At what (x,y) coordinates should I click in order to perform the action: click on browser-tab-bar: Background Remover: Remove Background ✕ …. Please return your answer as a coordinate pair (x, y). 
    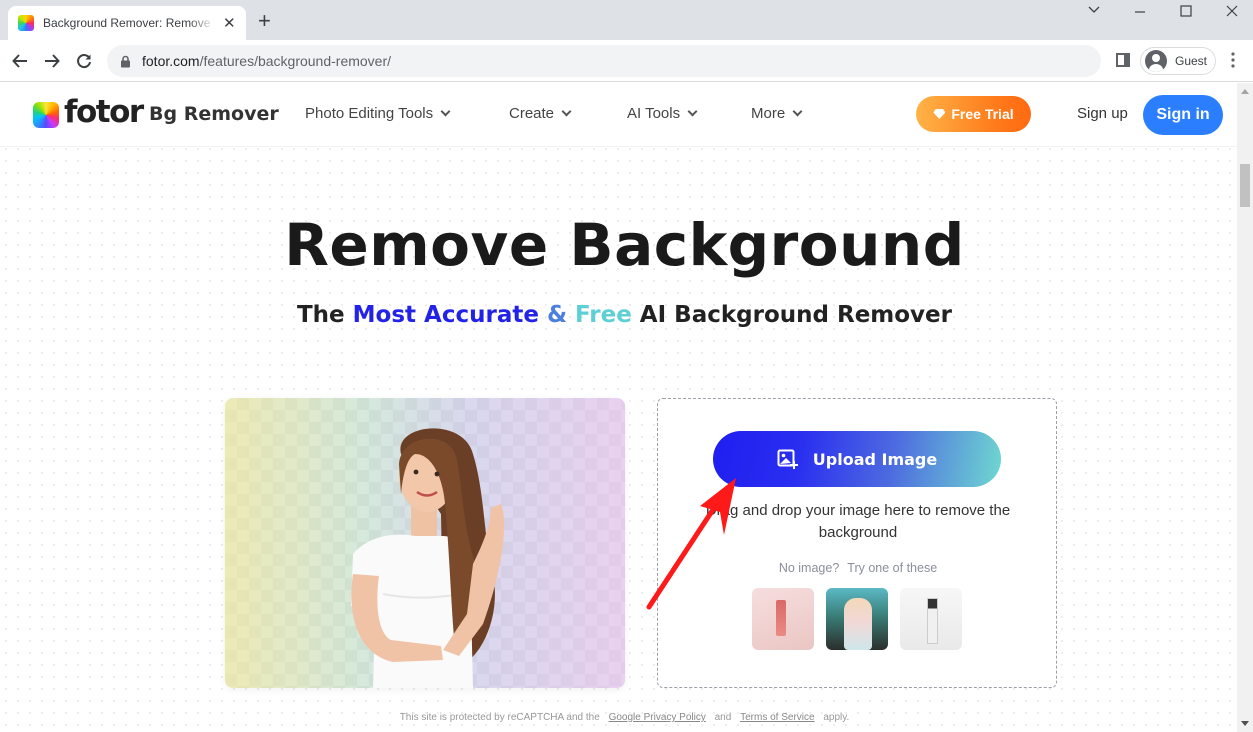
    Looking at the image, I should click on (626, 20).